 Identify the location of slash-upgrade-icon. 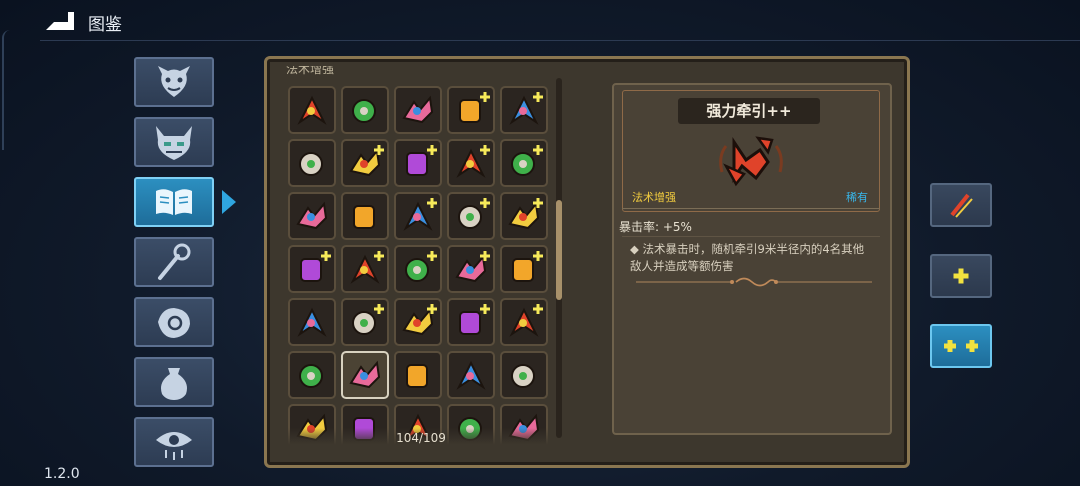
(961, 205).